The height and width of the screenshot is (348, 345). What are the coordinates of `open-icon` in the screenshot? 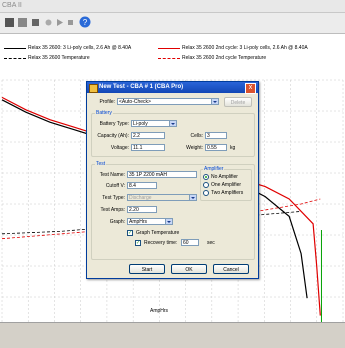 It's located at (22, 22).